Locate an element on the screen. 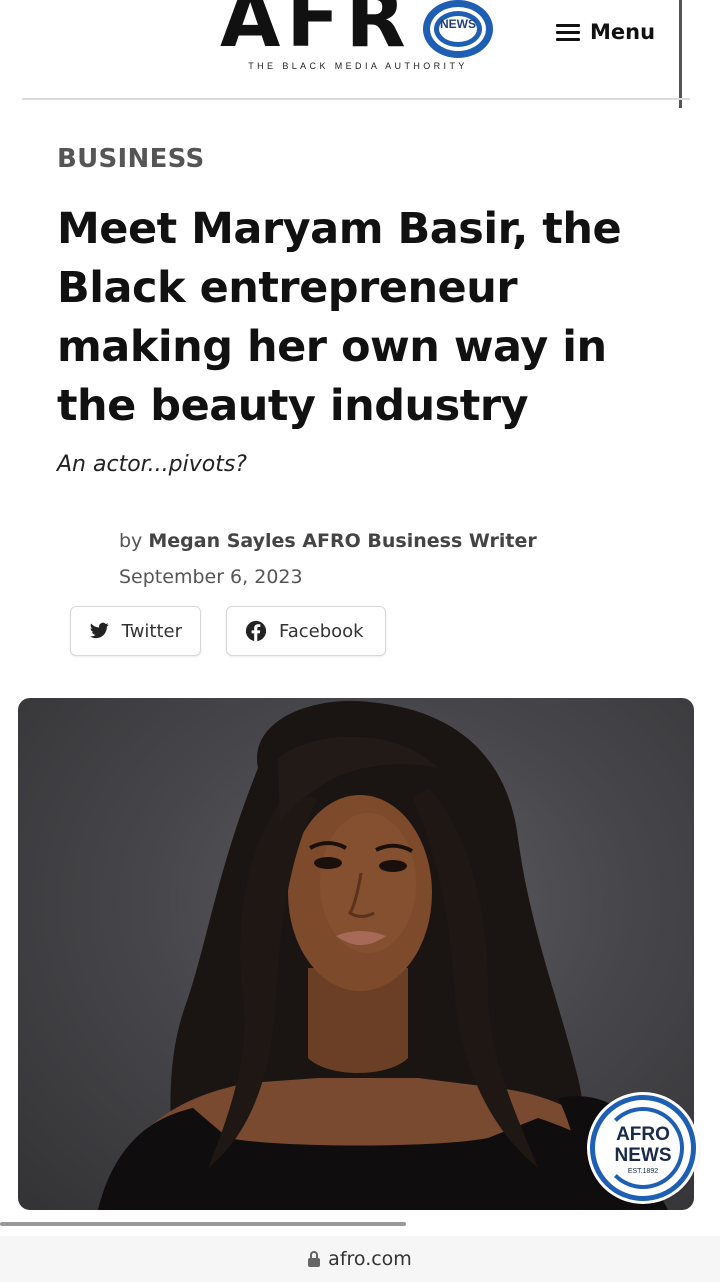 The image size is (720, 1282). logo-news-badge: NEWS is located at coordinates (458, 29).